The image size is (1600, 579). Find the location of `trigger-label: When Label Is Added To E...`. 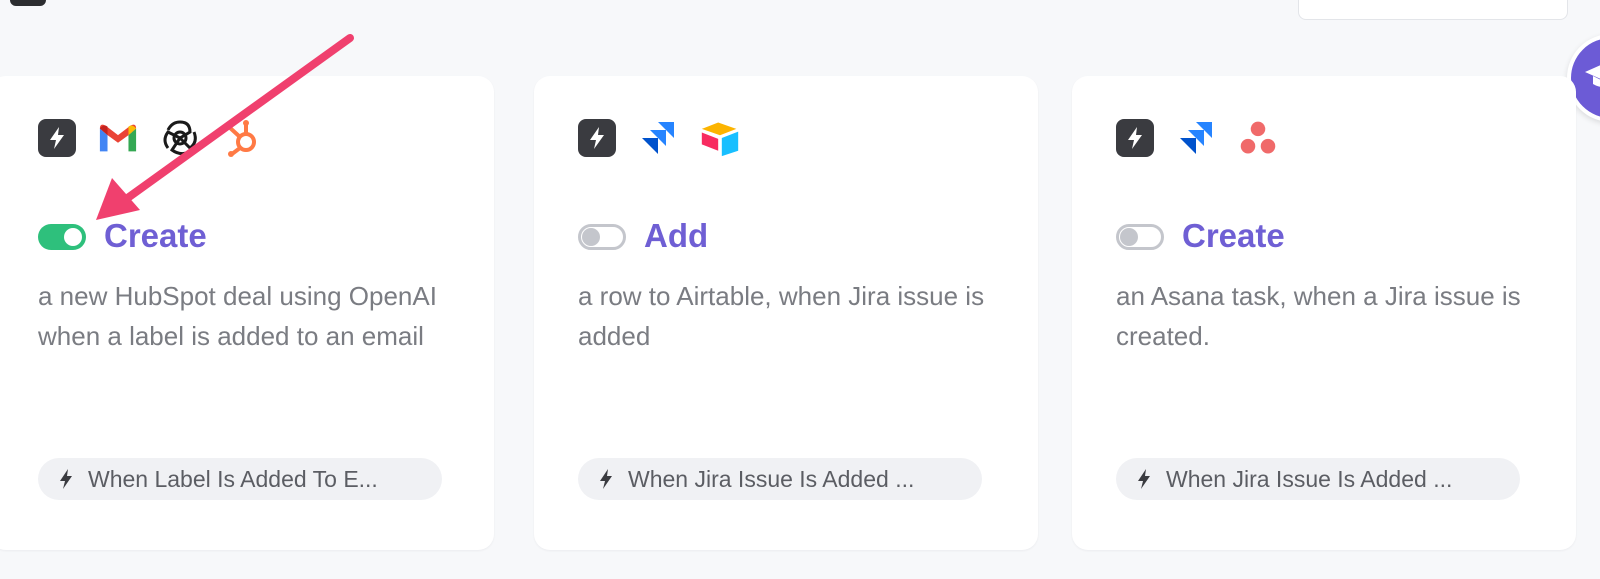

trigger-label: When Label Is Added To E... is located at coordinates (233, 478).